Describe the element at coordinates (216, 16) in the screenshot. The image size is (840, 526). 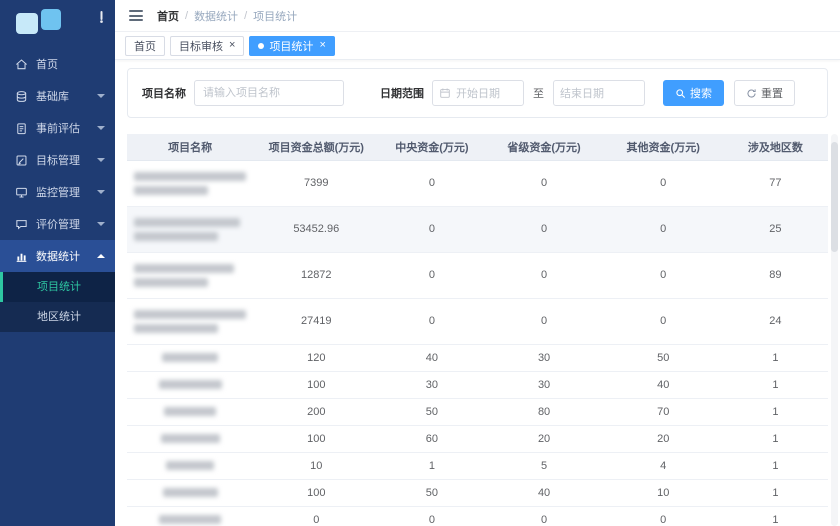
I see `breadcrumb-item: 数据统计` at that location.